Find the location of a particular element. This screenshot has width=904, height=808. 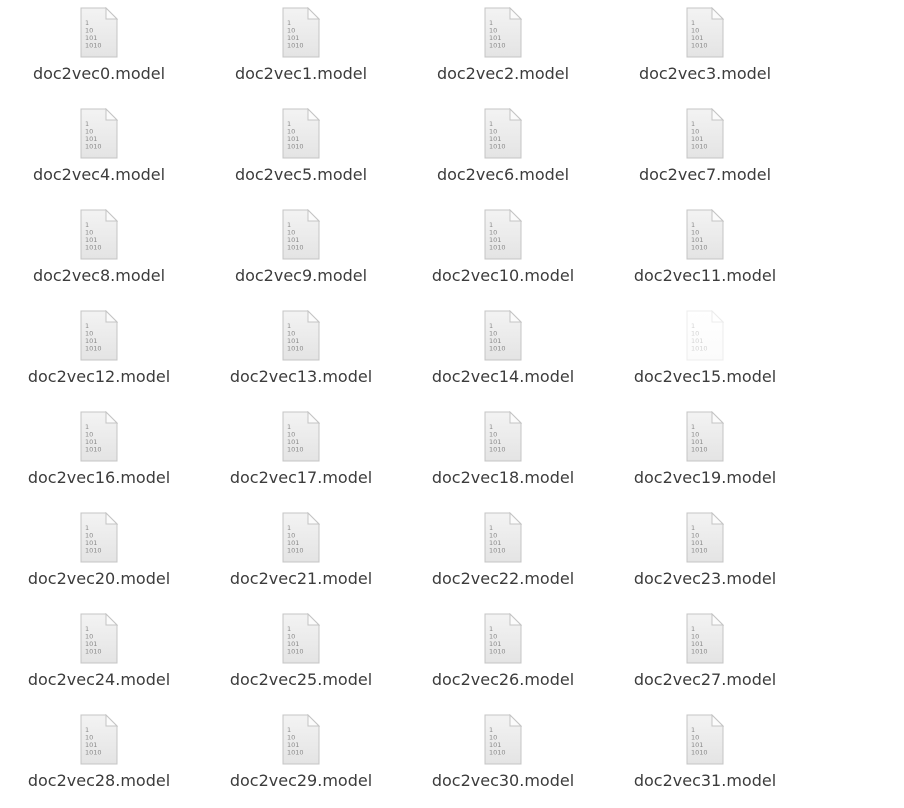

file-item: 1 10 101 1010 doc2vec16.model is located at coordinates (99, 452).